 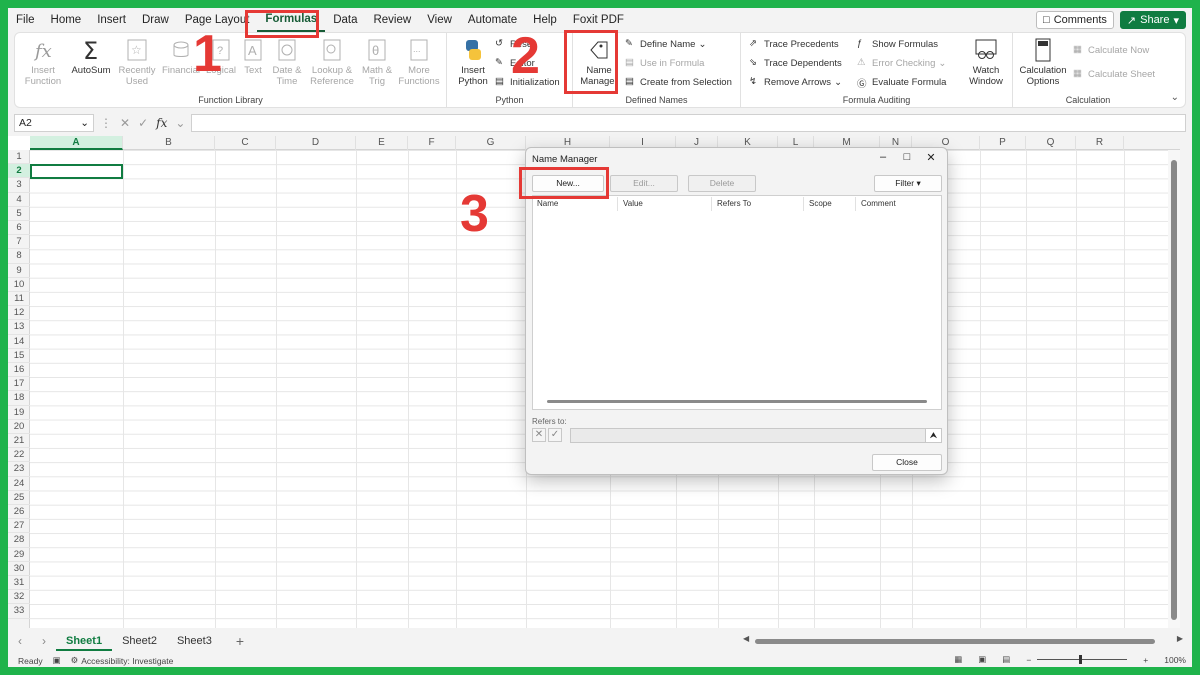 I want to click on active-cell, so click(x=76, y=171).